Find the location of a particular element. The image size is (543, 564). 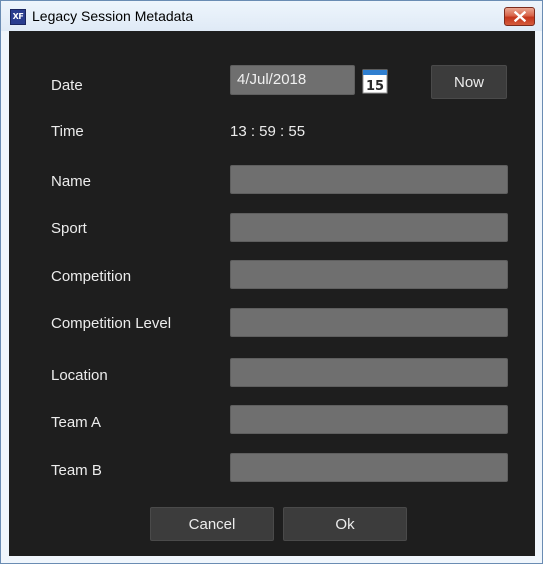

team-b-input is located at coordinates (369, 467).